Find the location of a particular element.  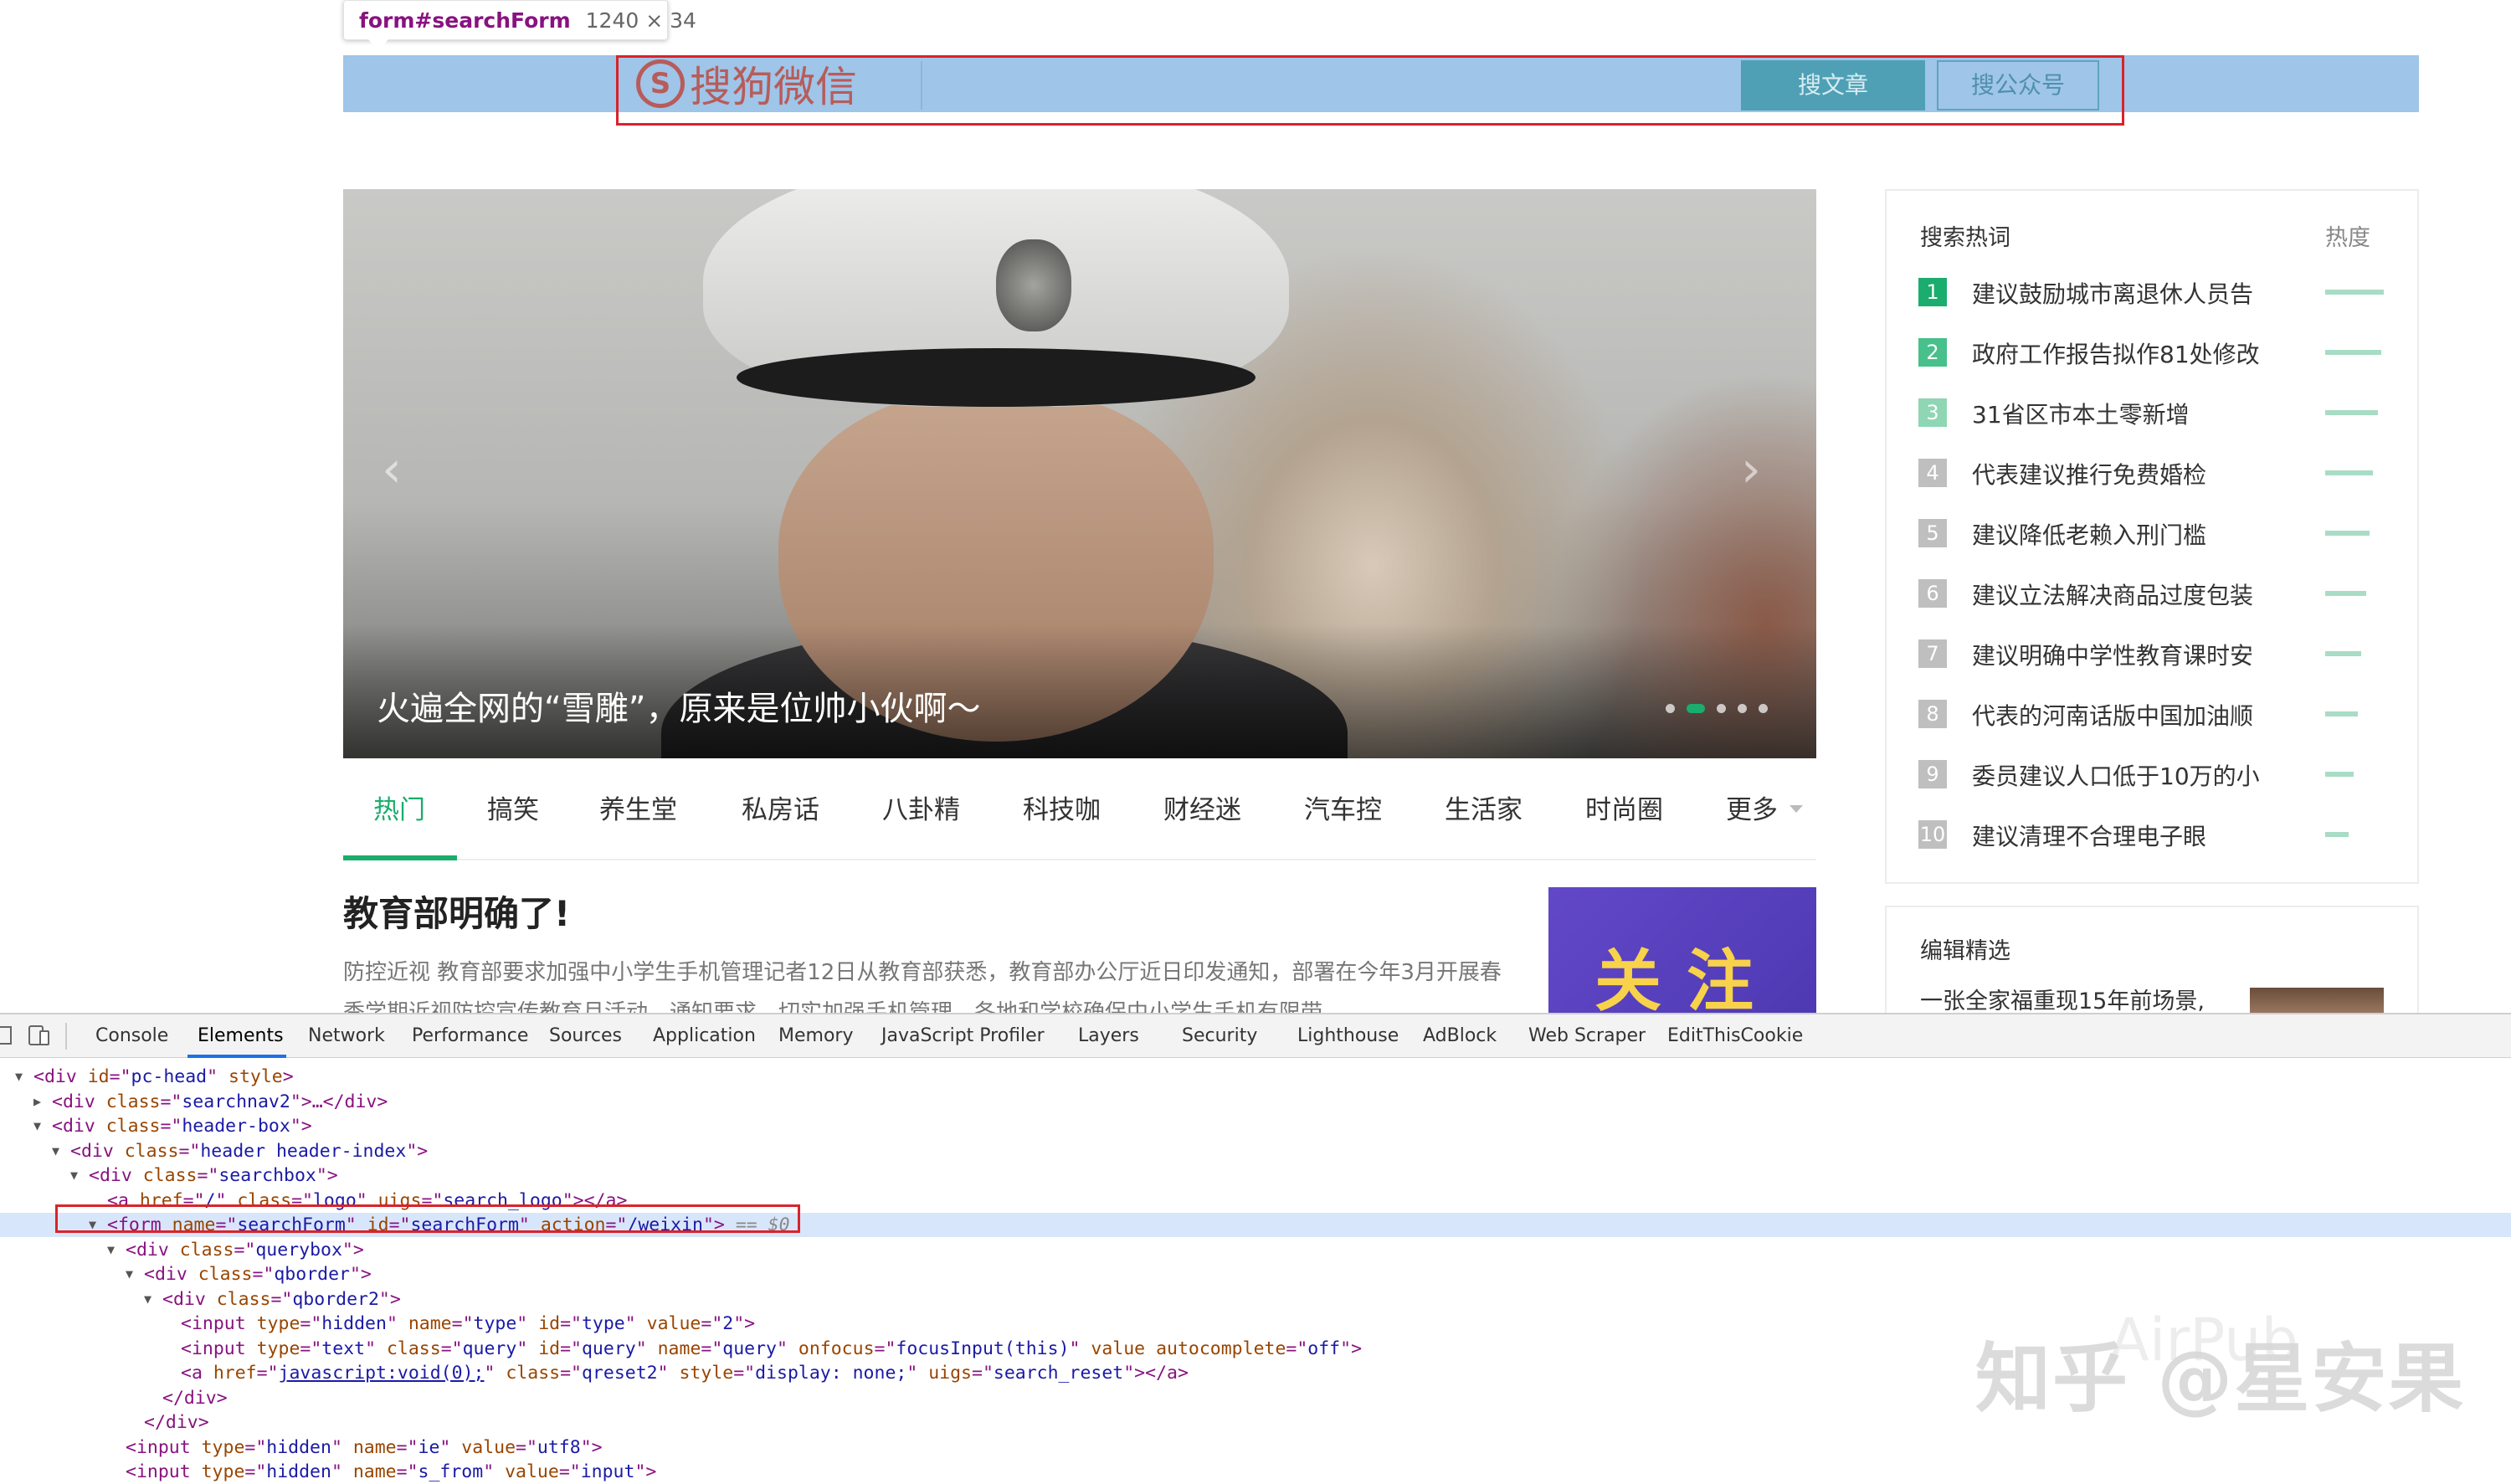

devtools-tab-lighthouse: Lighthouse is located at coordinates (1348, 1036).